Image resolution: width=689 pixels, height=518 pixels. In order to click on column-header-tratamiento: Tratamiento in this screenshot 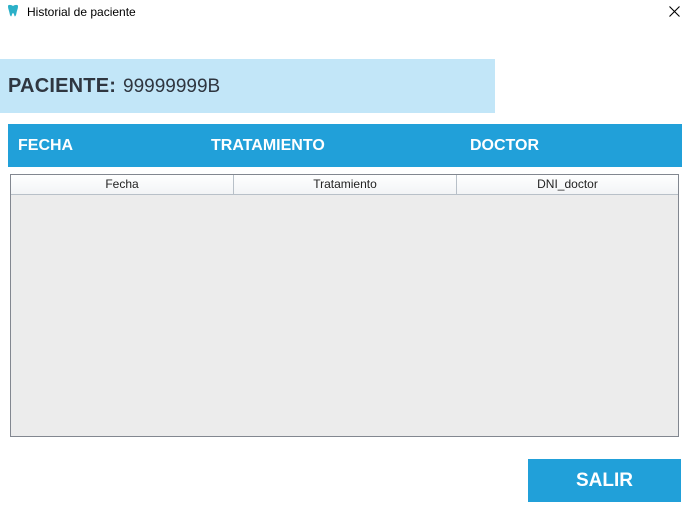, I will do `click(345, 185)`.